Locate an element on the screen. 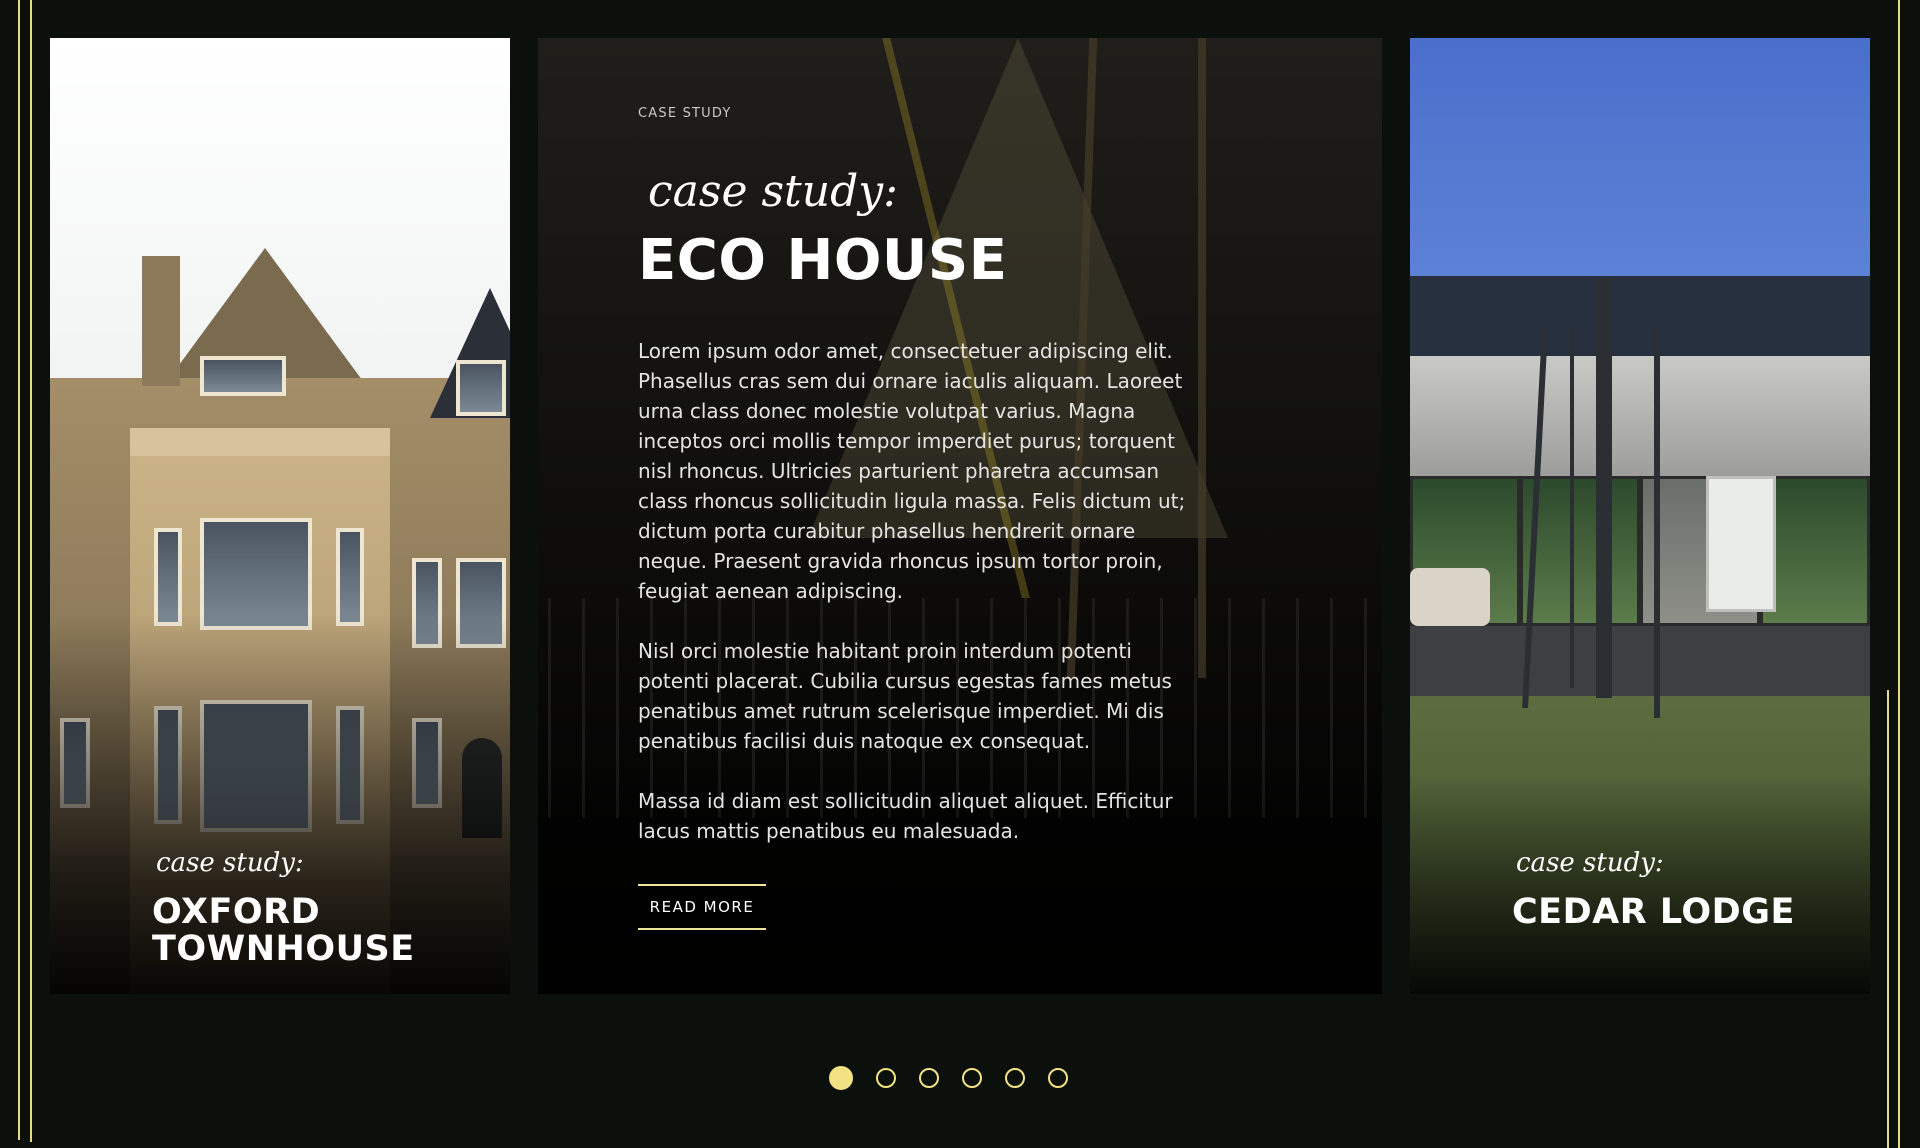  frame-line-right-outer is located at coordinates (1899, 574).